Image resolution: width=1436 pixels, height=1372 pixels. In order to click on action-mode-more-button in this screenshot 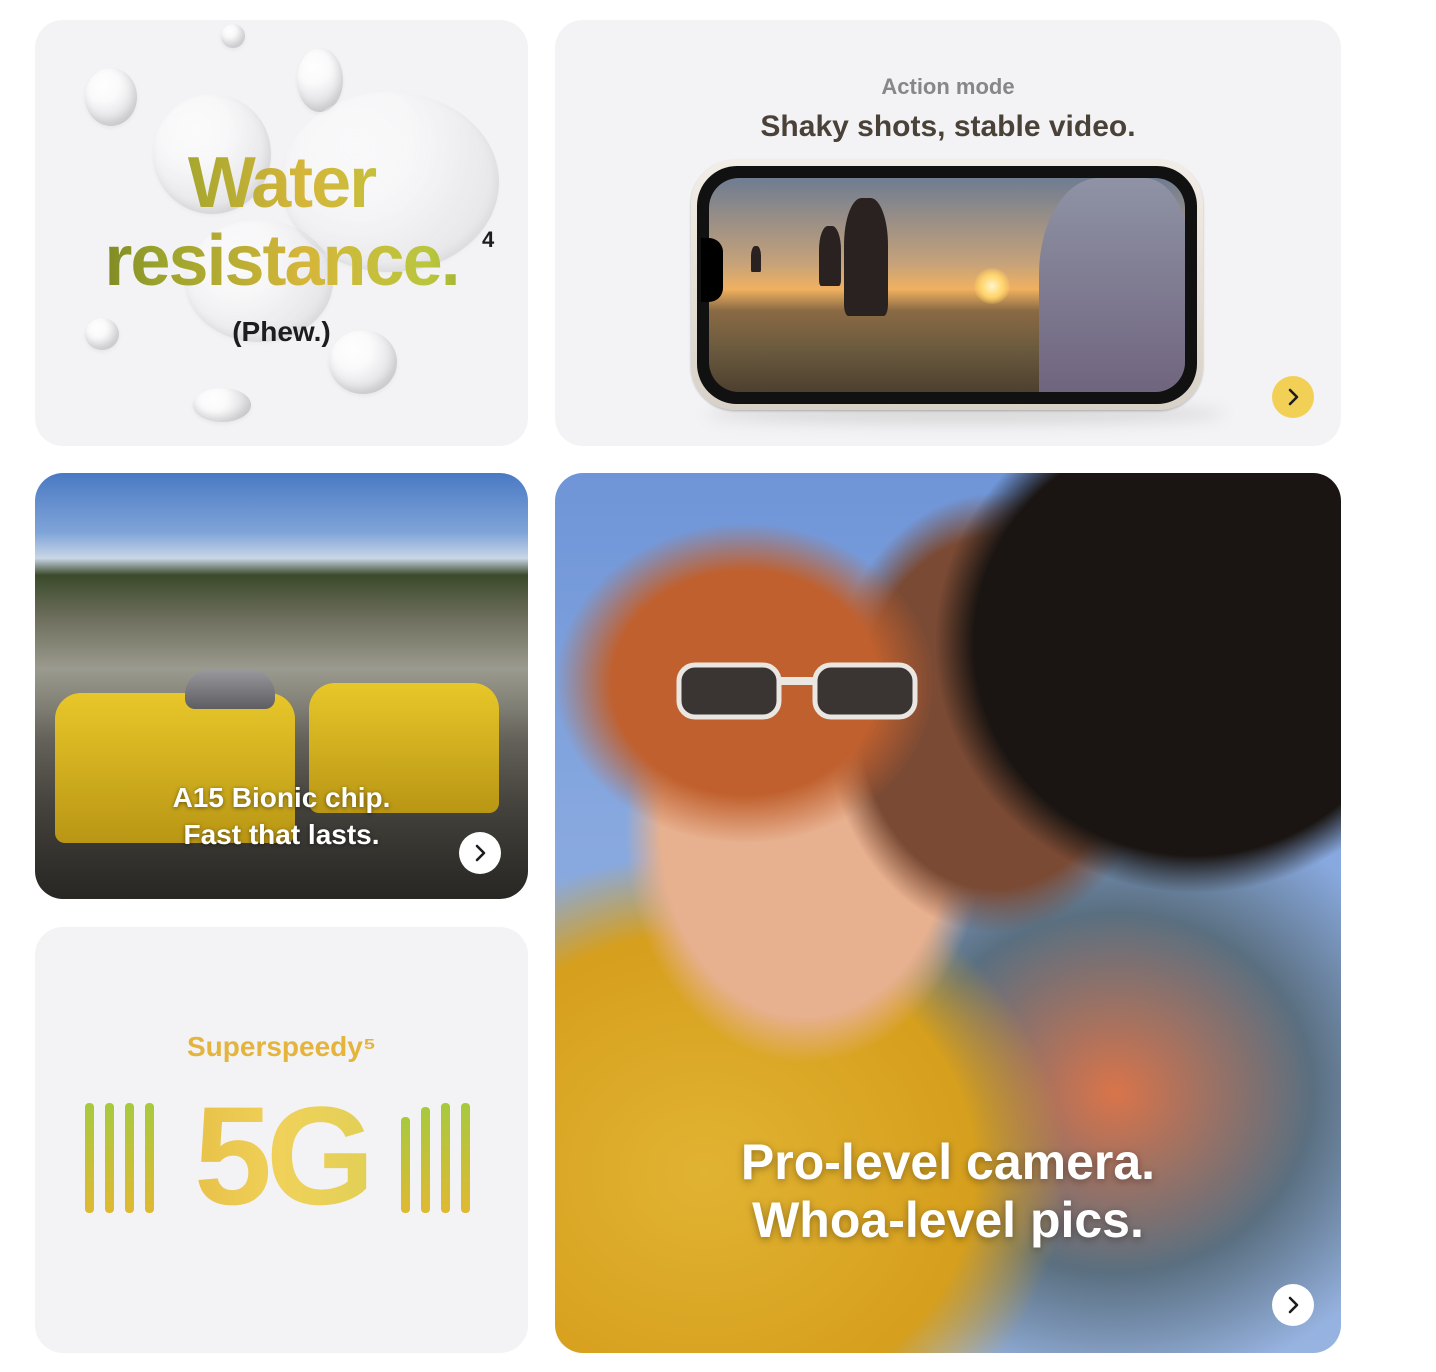, I will do `click(1293, 397)`.